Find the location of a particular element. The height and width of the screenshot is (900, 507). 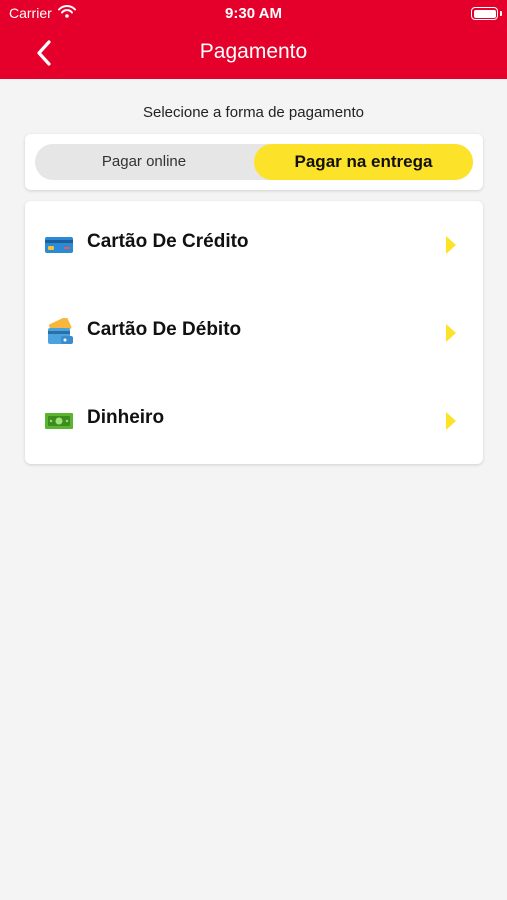

toggle-pagar-online: Pagar online is located at coordinates (144, 162).